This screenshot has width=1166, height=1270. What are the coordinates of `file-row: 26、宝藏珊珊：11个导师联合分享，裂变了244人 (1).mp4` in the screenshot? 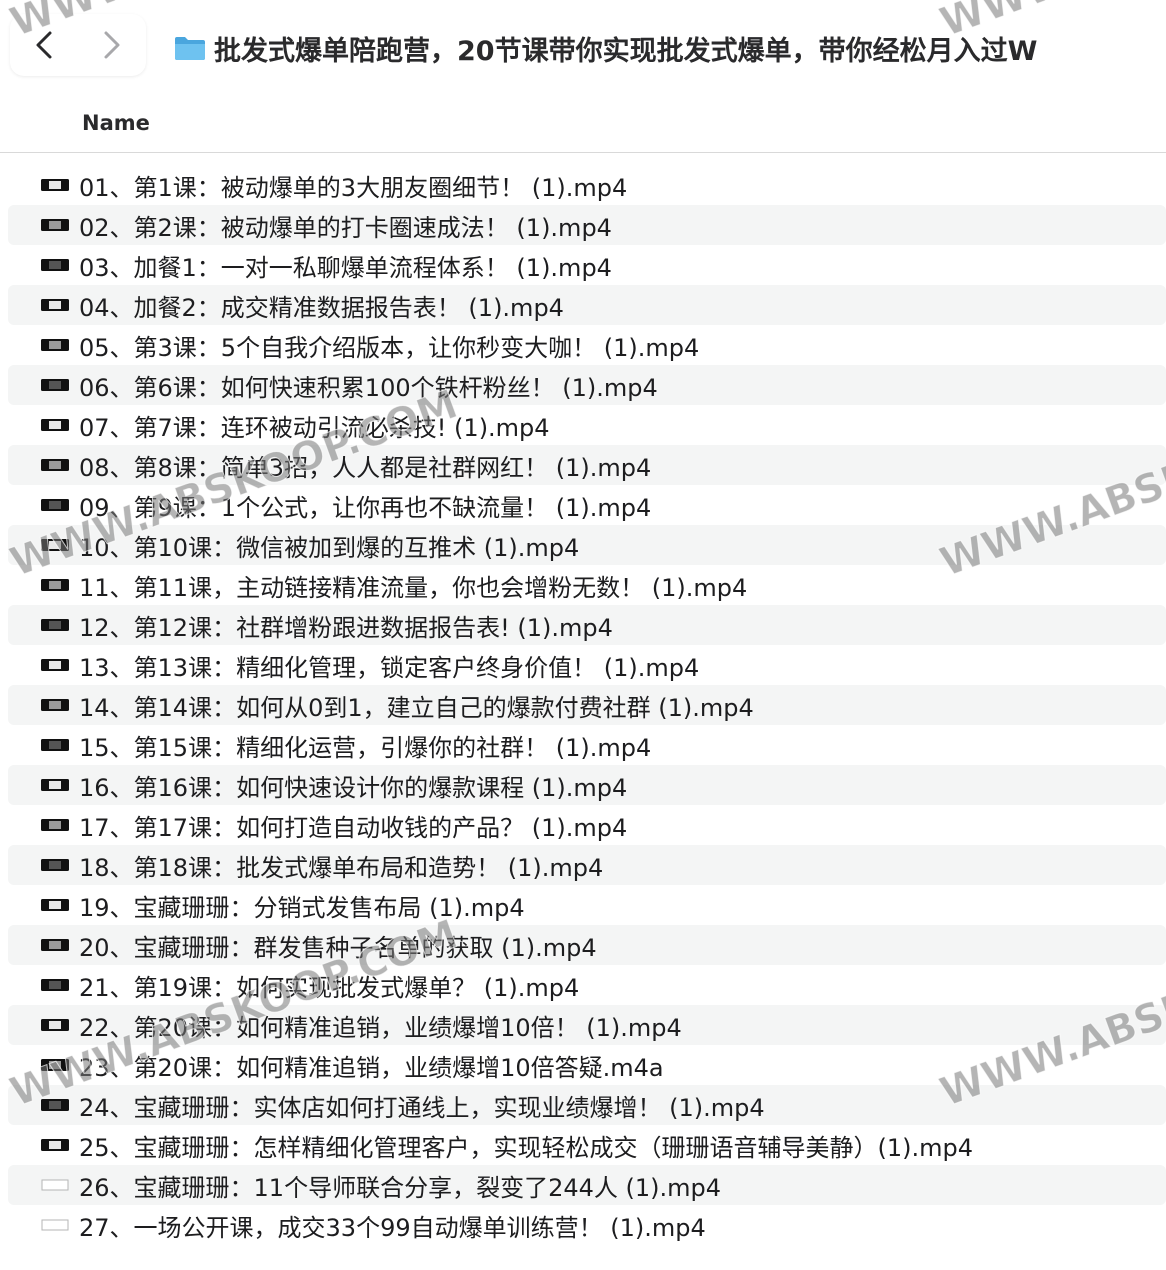 It's located at (587, 1185).